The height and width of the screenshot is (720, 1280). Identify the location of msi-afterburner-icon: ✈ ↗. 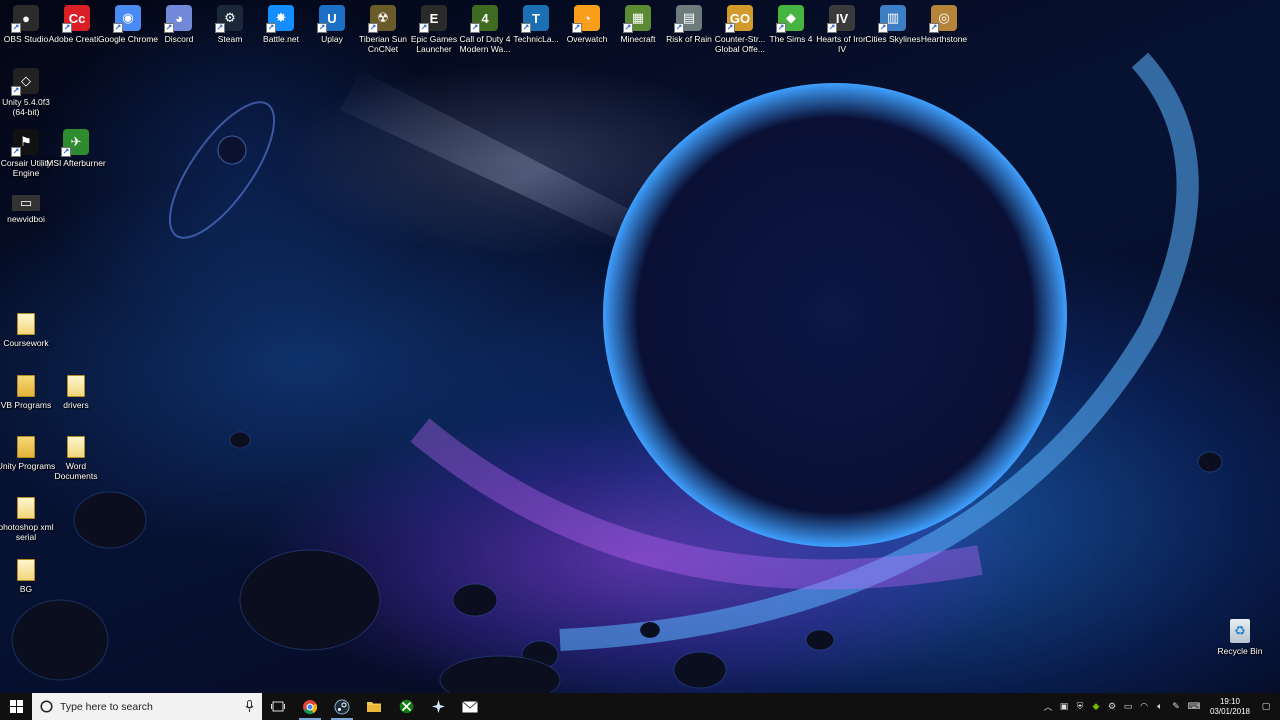
(75, 143).